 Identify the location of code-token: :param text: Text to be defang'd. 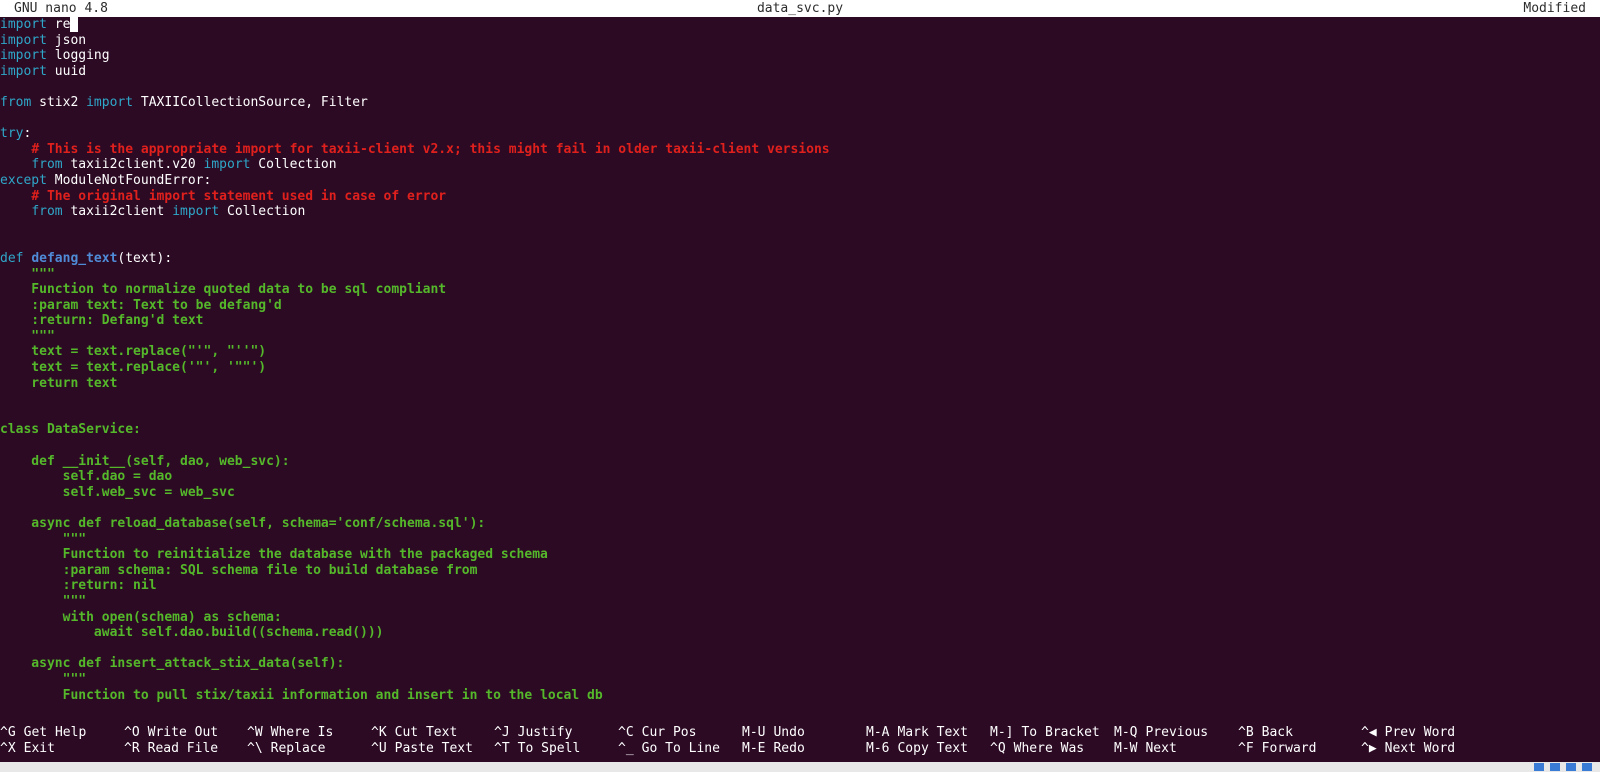
(141, 305).